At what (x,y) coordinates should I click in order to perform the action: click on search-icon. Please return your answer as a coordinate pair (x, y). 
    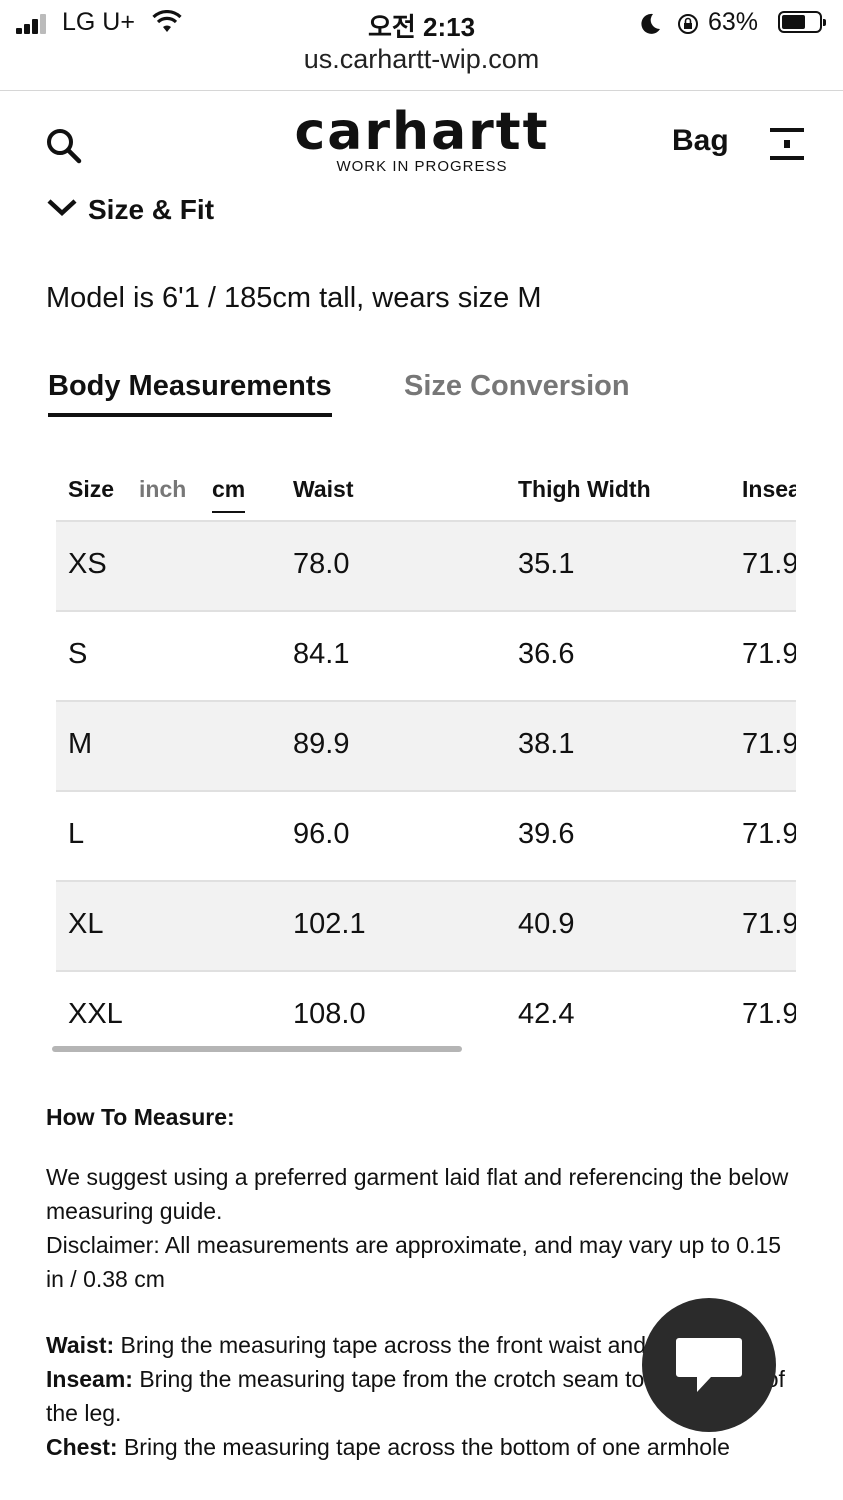
    Looking at the image, I should click on (64, 146).